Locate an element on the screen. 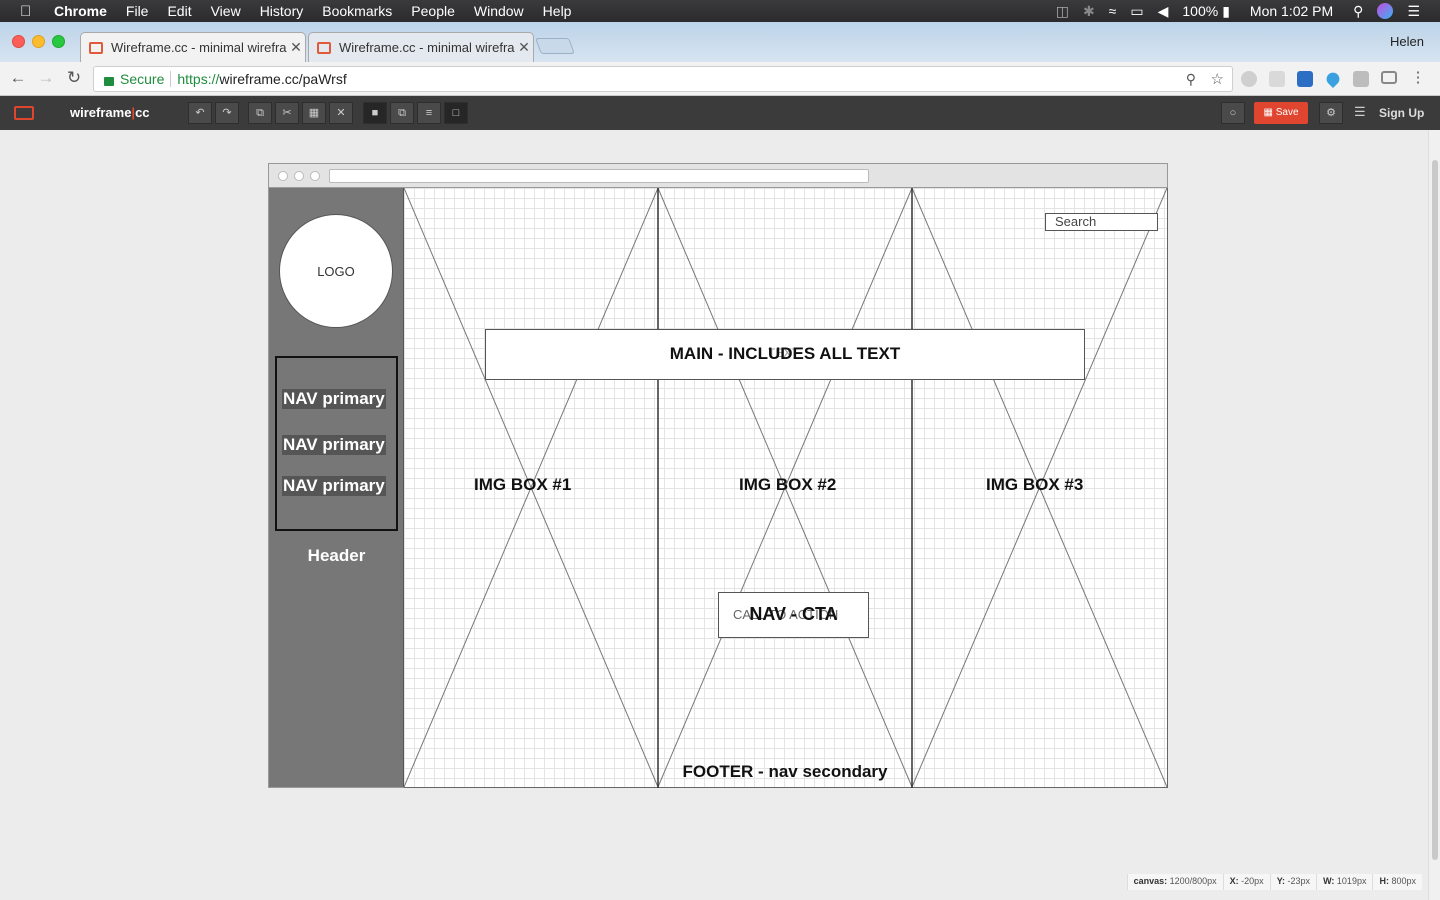 The height and width of the screenshot is (900, 1440). airplay-icon: ▭ is located at coordinates (1136, 11).